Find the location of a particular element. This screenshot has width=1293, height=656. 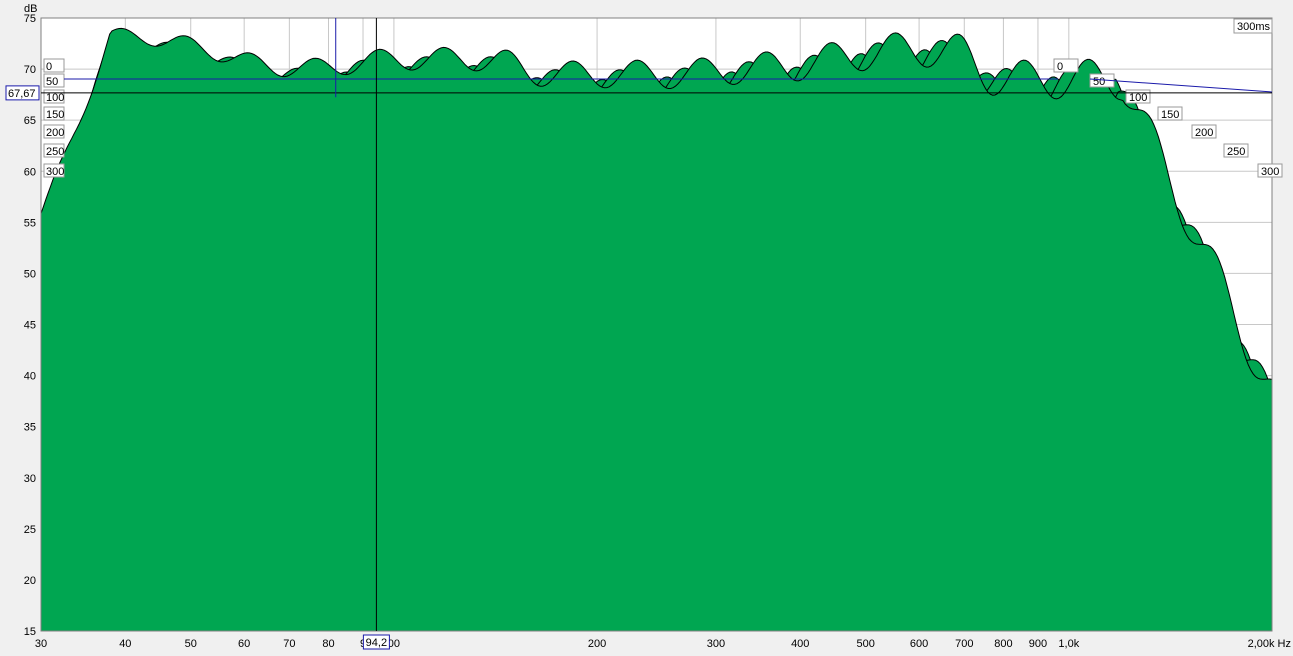

x-tick-label: 200 is located at coordinates (597, 644).